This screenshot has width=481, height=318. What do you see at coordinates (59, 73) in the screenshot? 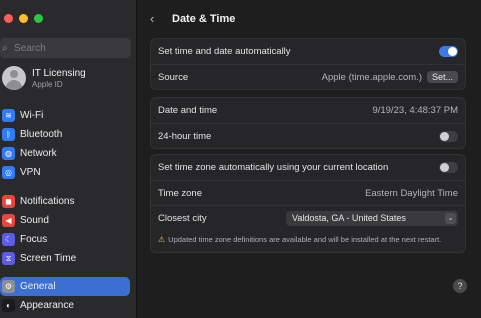
I see `account-name: IT Licensing` at bounding box center [59, 73].